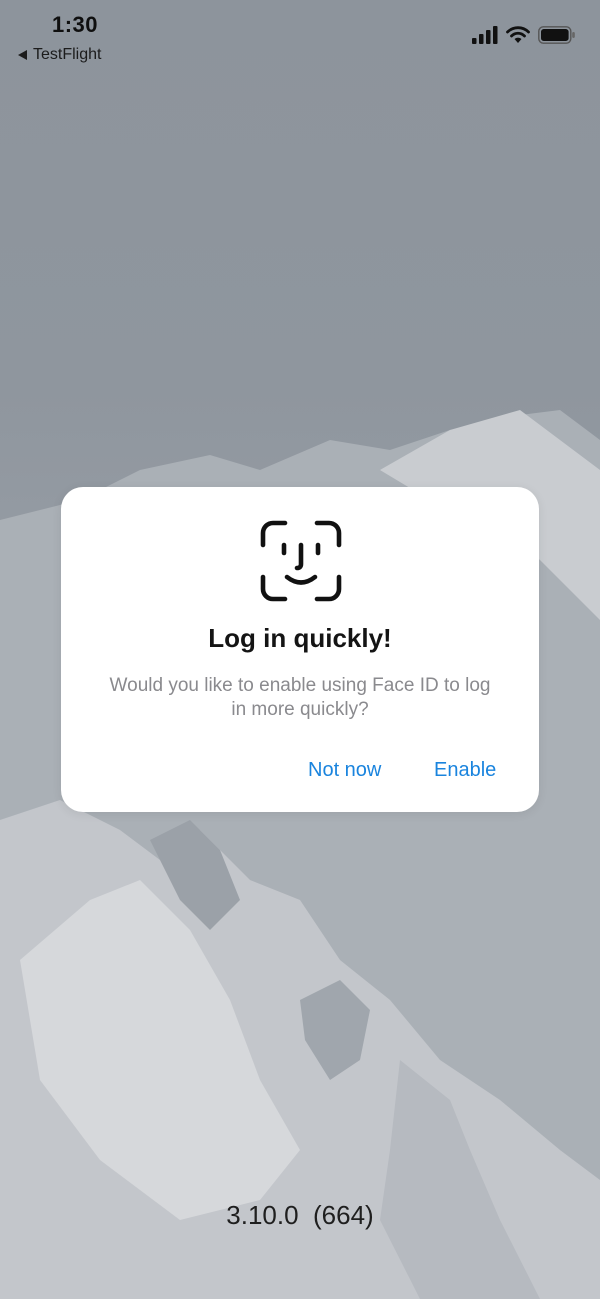 The image size is (600, 1299). Describe the element at coordinates (518, 34) in the screenshot. I see `wifi-icon` at that location.